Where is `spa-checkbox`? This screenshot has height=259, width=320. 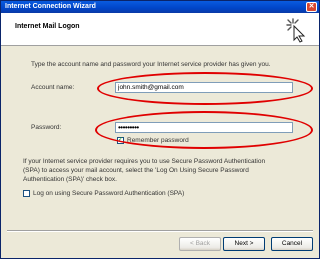 spa-checkbox is located at coordinates (26, 193).